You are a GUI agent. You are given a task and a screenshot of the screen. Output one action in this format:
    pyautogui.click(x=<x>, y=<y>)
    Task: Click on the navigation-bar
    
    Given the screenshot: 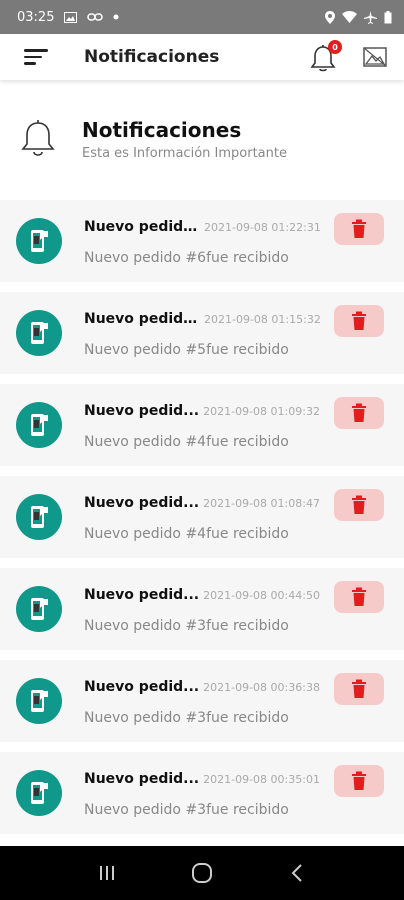 What is the action you would take?
    pyautogui.click(x=202, y=873)
    